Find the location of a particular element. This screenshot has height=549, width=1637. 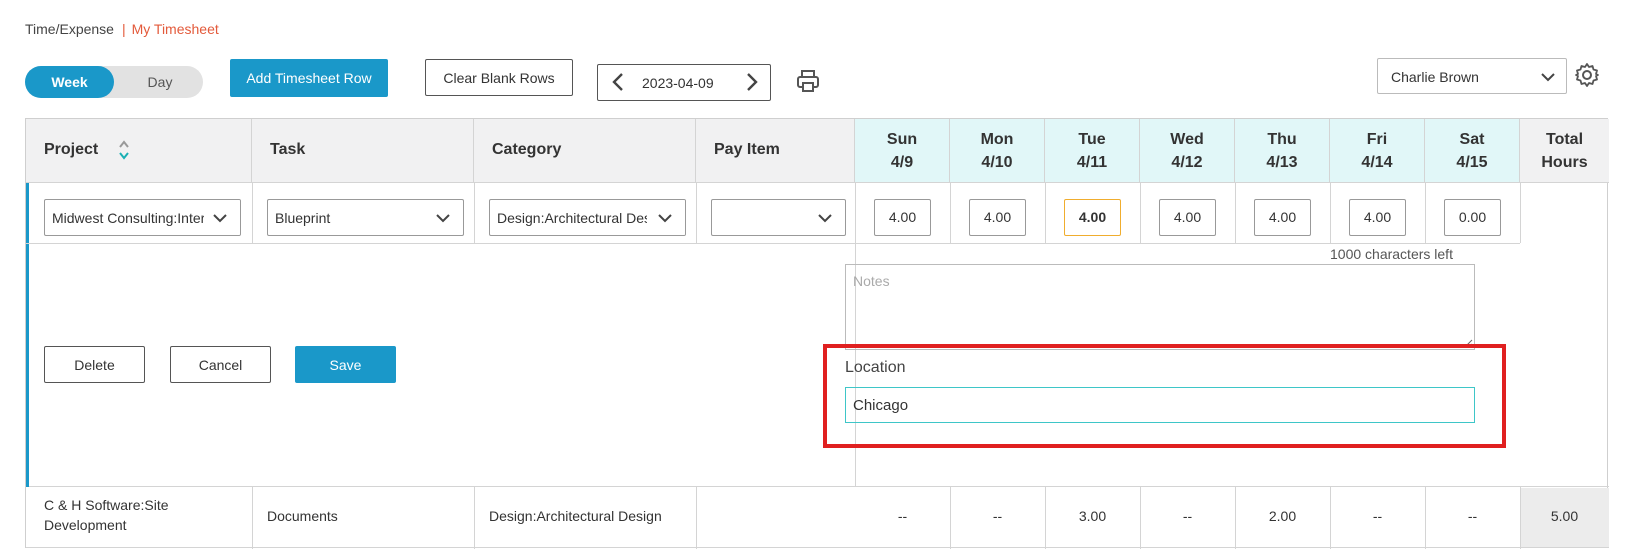

week-navigator: 2023-04-09 is located at coordinates (684, 82).